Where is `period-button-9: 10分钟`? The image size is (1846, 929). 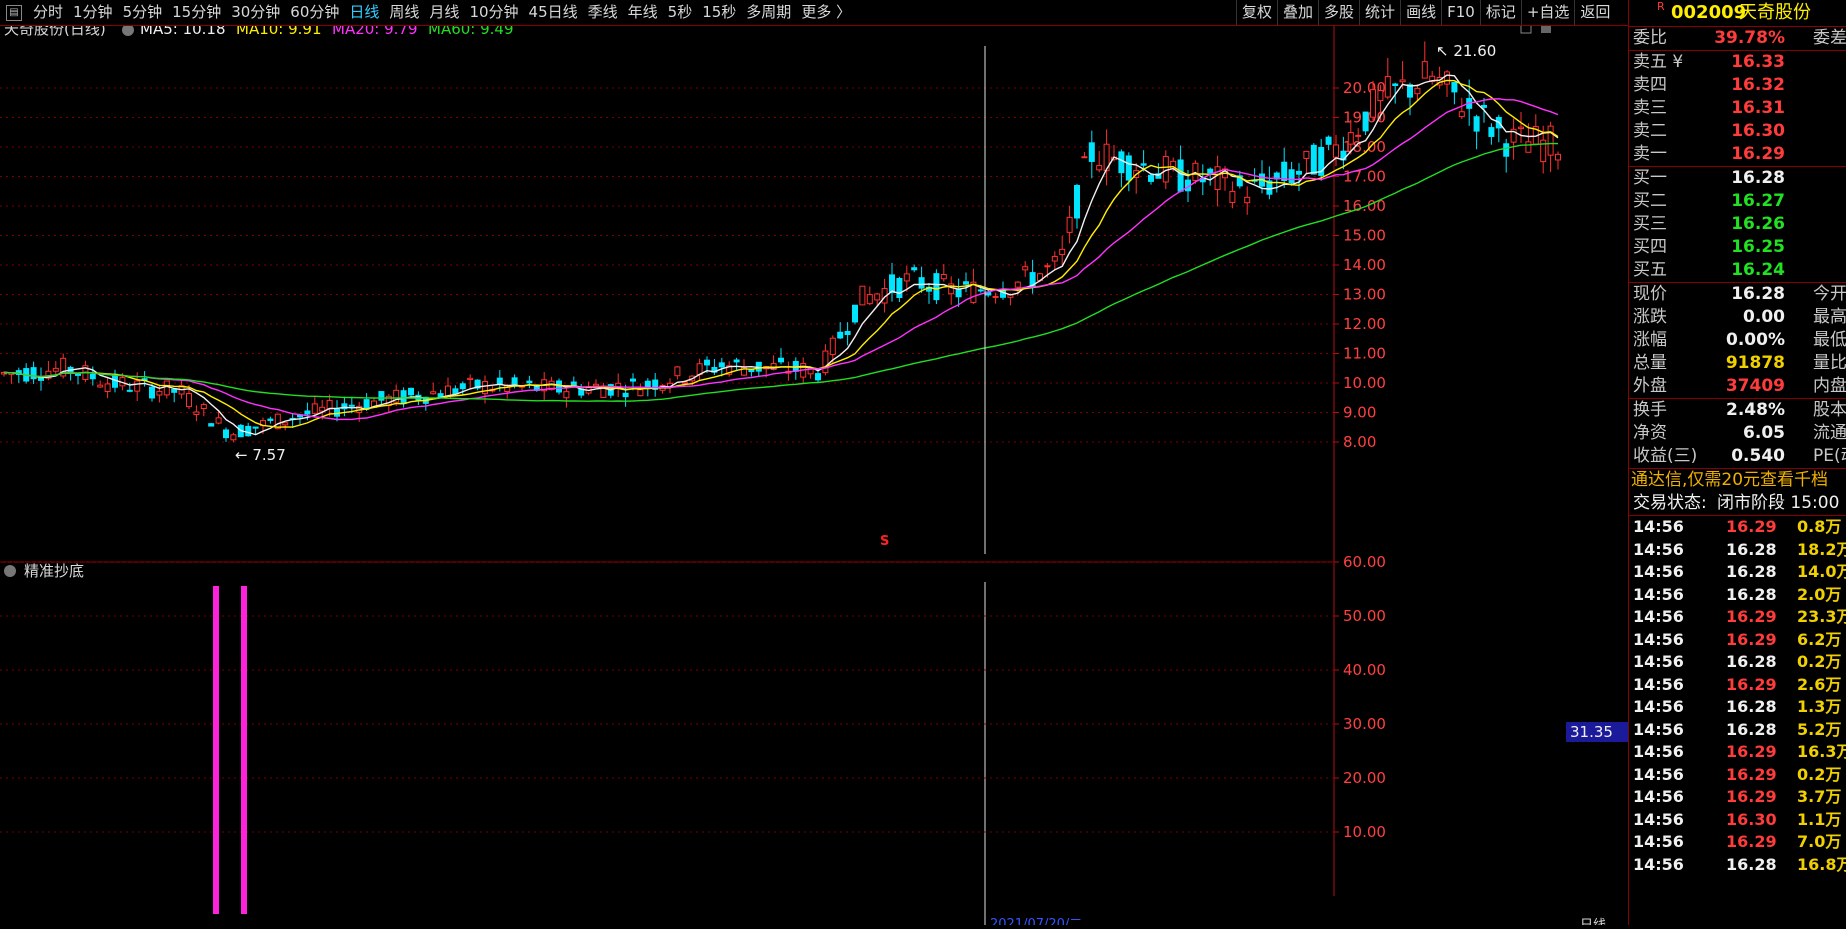 period-button-9: 10分钟 is located at coordinates (493, 12).